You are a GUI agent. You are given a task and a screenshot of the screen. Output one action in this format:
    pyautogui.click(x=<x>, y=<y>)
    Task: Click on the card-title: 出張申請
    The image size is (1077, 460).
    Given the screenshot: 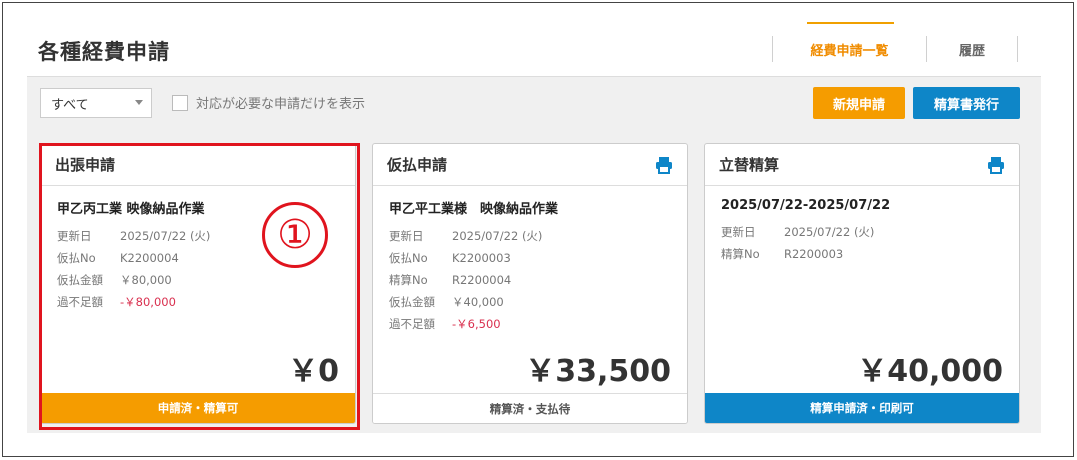 What is the action you would take?
    pyautogui.click(x=198, y=165)
    